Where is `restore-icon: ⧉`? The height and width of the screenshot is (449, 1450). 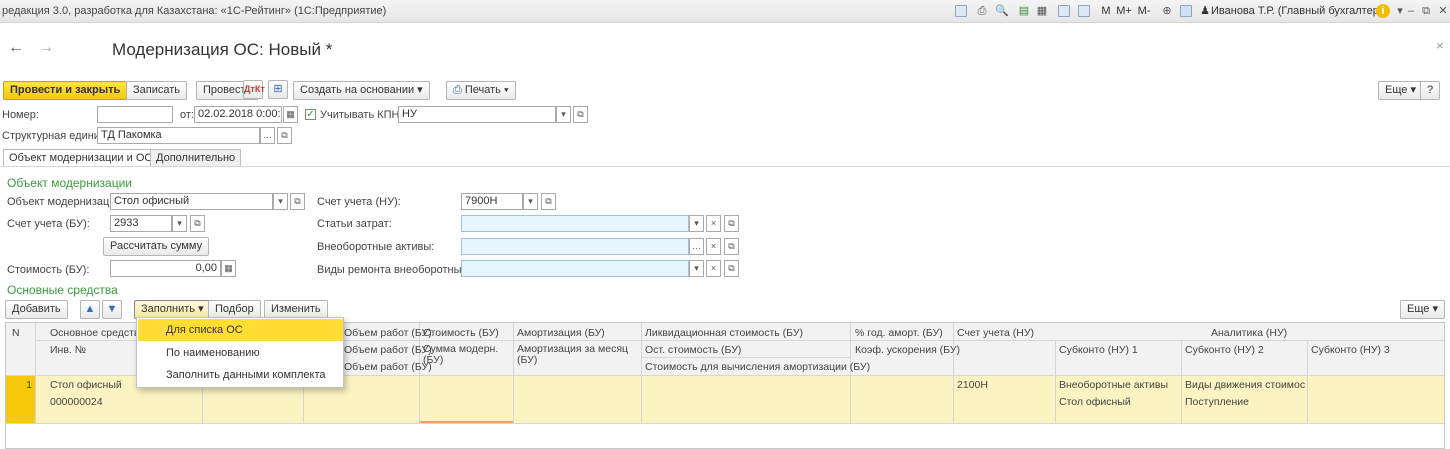 restore-icon: ⧉ is located at coordinates (1426, 11).